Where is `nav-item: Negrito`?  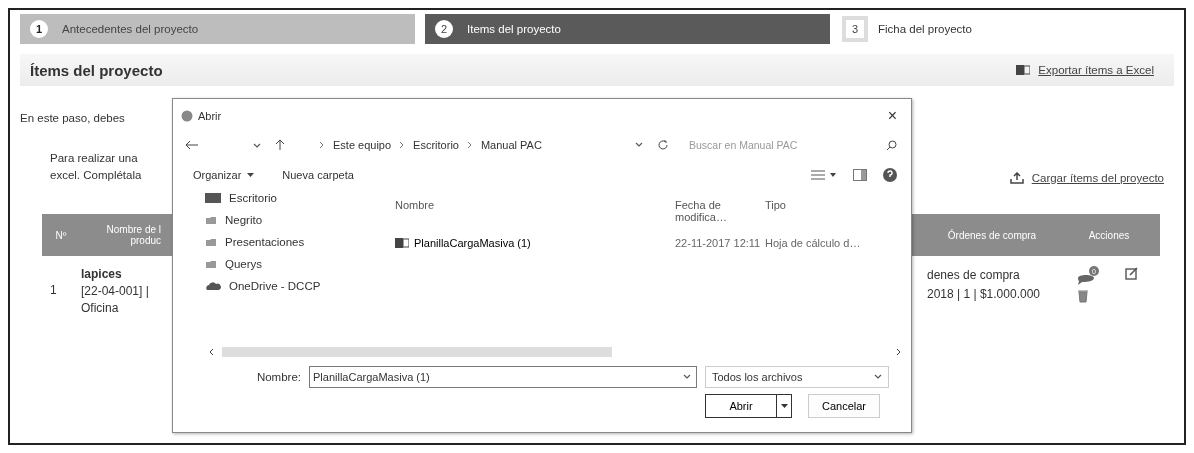
nav-item: Negrito is located at coordinates (285, 220).